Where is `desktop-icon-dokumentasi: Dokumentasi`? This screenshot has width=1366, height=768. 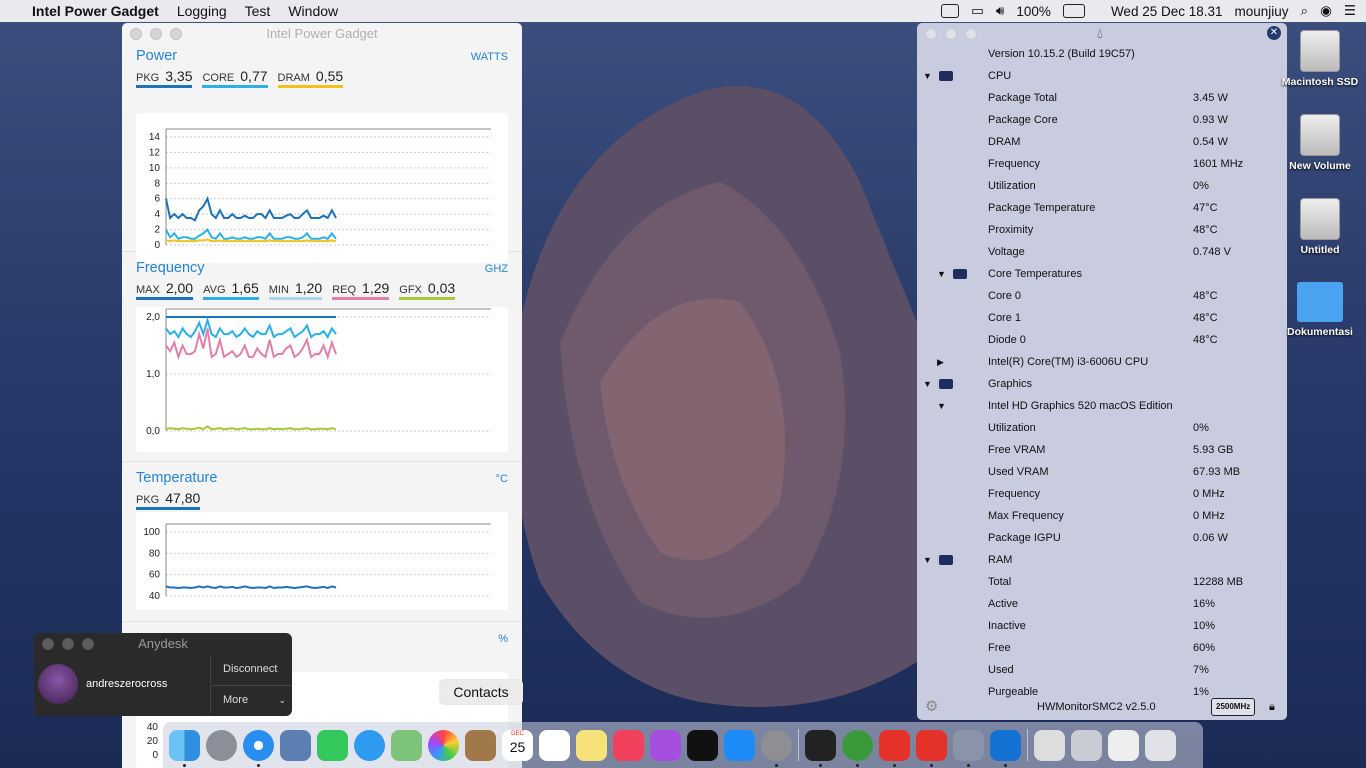
desktop-icon-dokumentasi: Dokumentasi is located at coordinates (1320, 310).